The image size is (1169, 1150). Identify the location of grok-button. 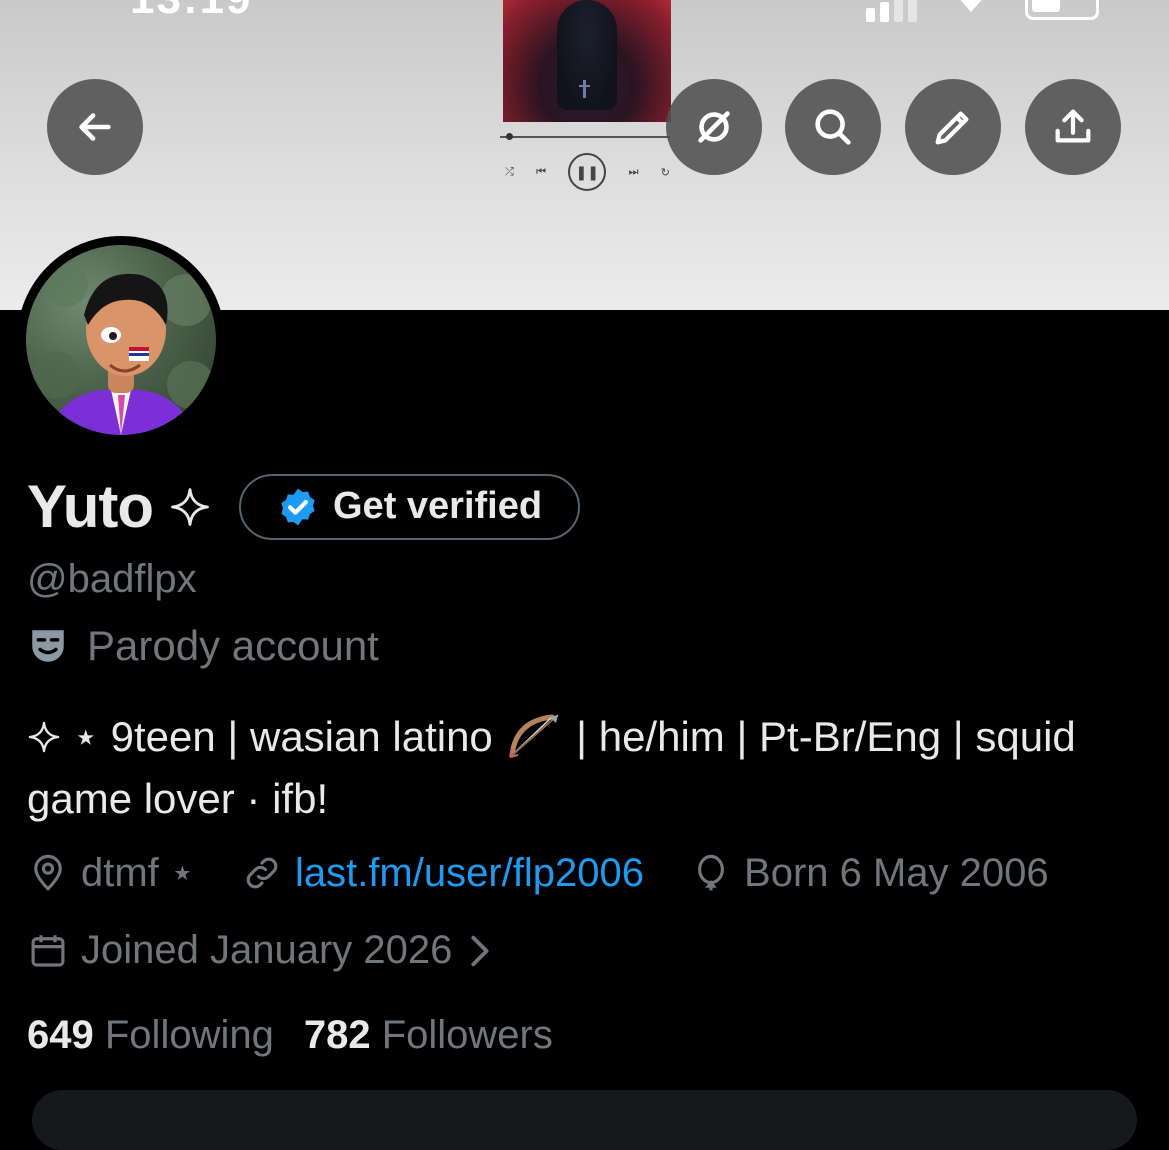
(714, 127).